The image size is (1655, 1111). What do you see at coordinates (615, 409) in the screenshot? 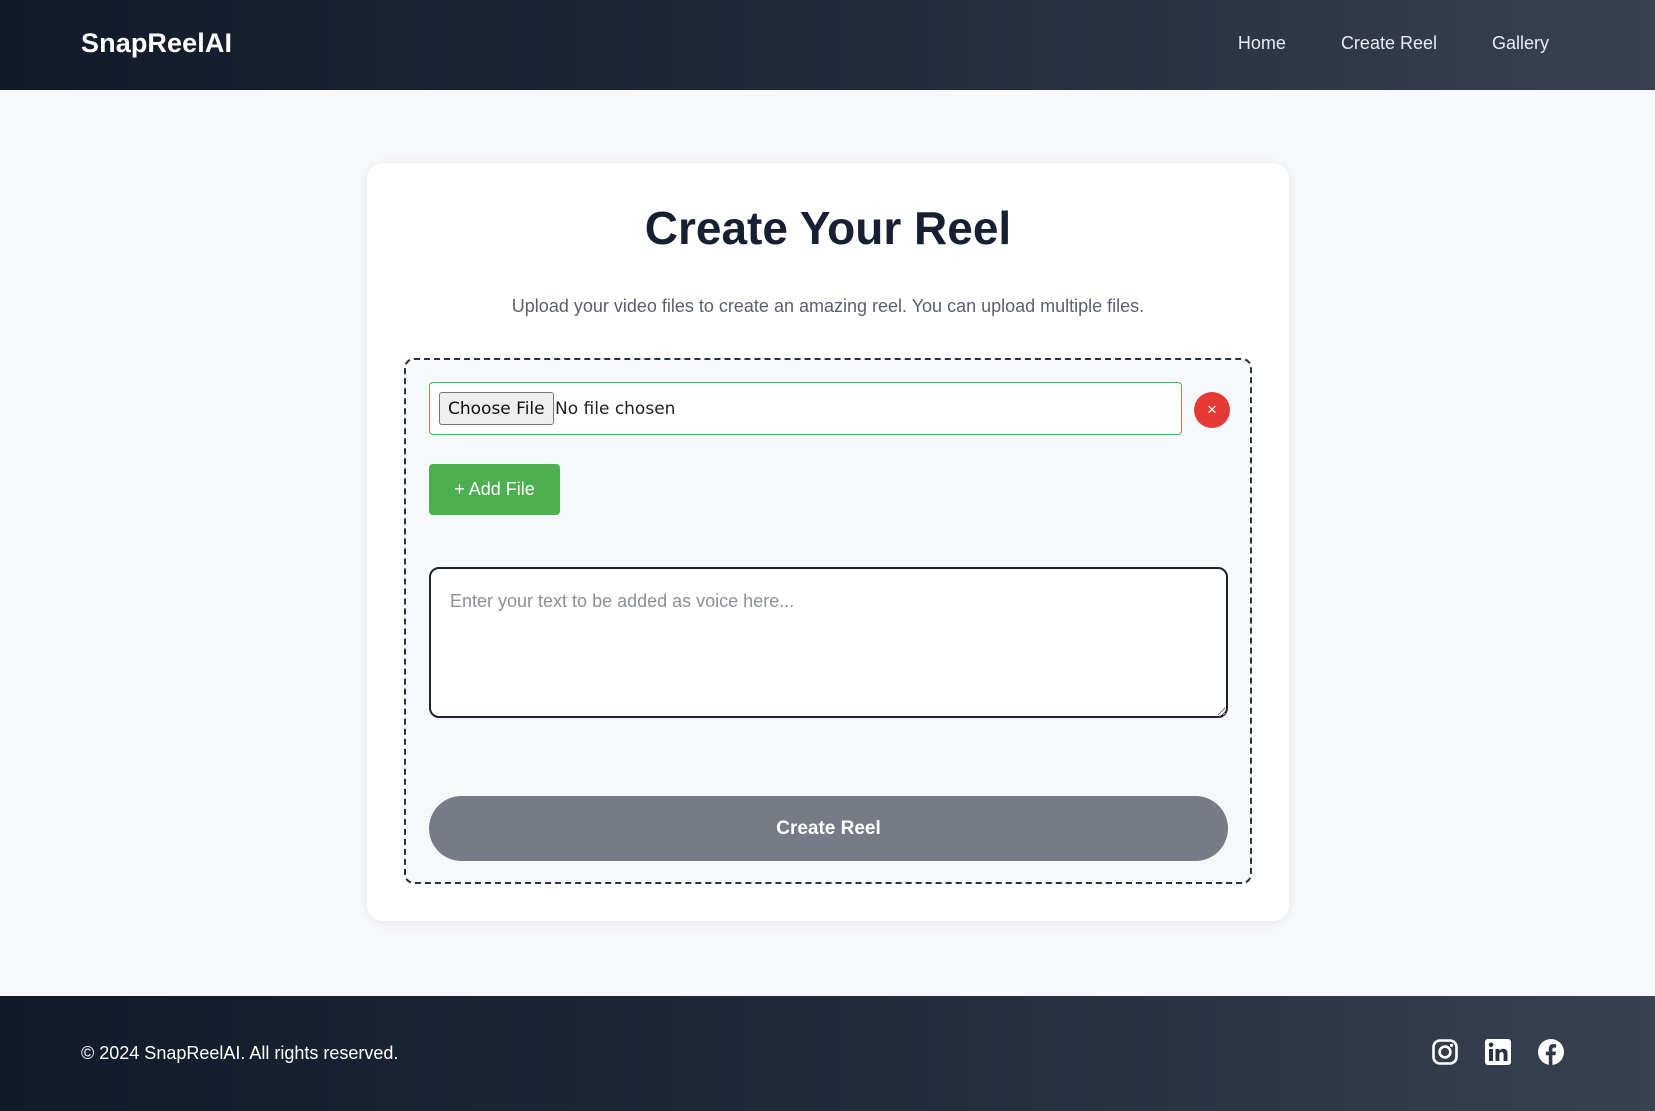
I see `file-status-text: No file chosen` at bounding box center [615, 409].